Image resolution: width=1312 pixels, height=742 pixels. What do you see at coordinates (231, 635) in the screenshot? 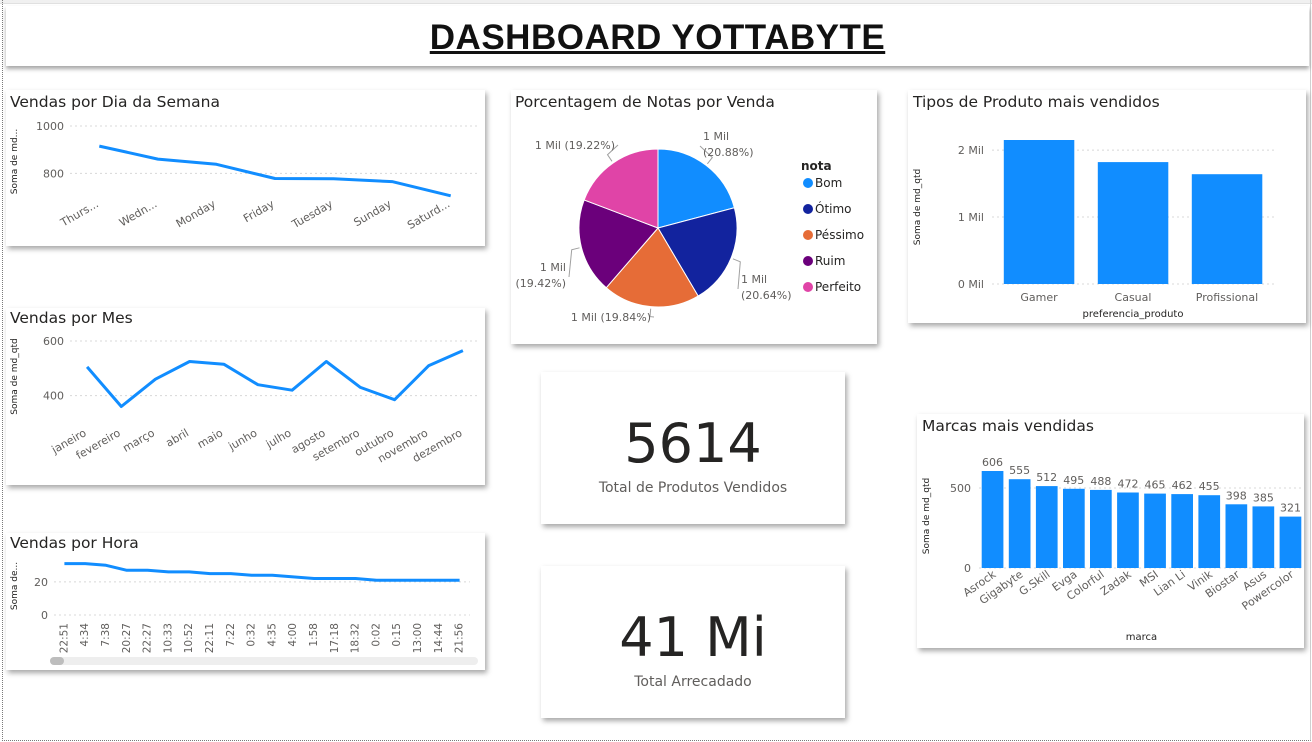
I see `x-tick-label: 7:22` at bounding box center [231, 635].